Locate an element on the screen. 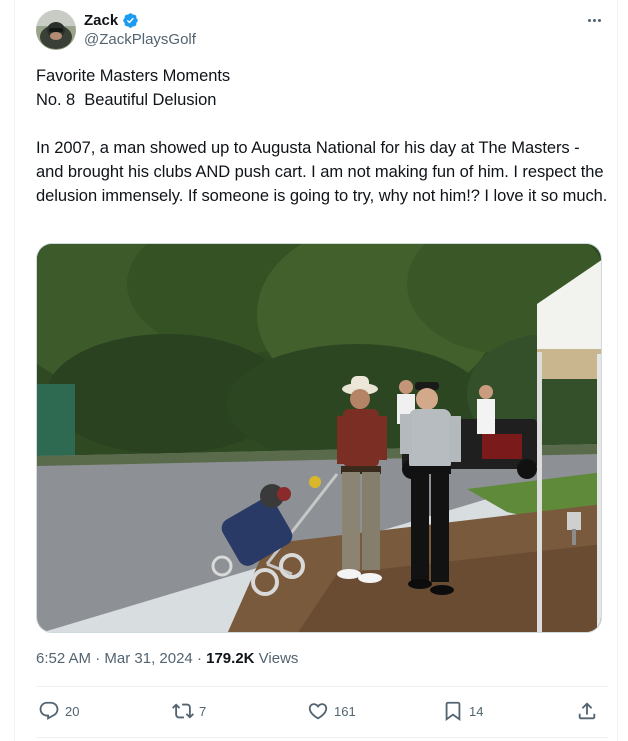 Image resolution: width=628 pixels, height=741 pixels. repost-count: 7 is located at coordinates (203, 711).